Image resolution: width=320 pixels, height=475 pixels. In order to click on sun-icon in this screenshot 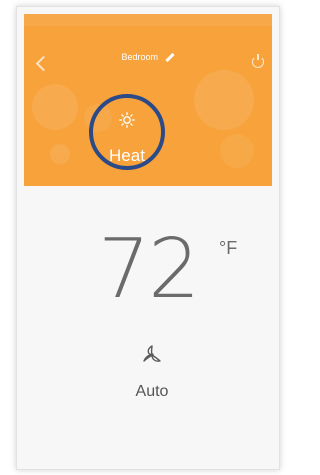, I will do `click(127, 120)`.